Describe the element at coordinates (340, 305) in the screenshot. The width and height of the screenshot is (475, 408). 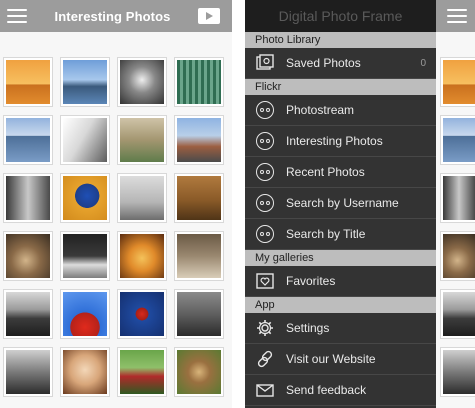
I see `section-header-app: App` at that location.